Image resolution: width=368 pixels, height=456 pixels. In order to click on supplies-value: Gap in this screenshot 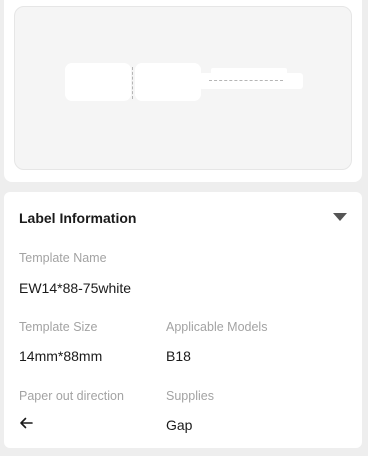, I will do `click(179, 425)`.